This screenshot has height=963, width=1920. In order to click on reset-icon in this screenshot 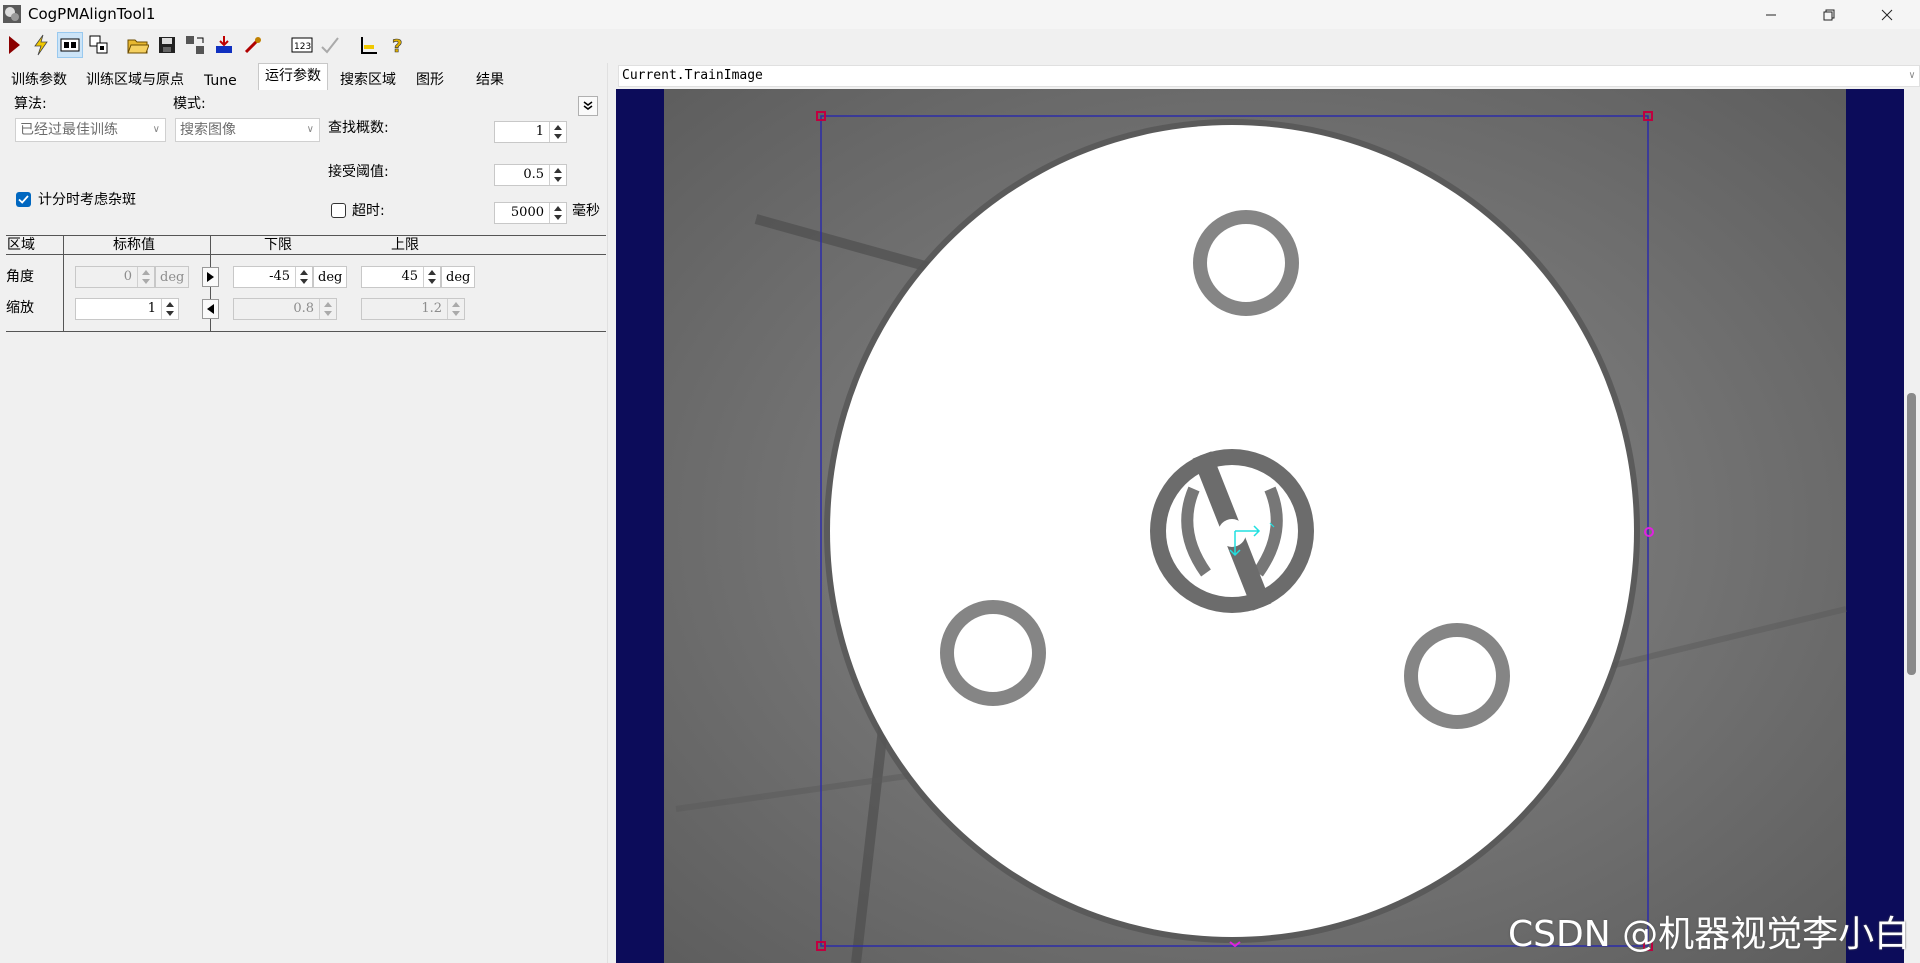, I will do `click(195, 45)`.